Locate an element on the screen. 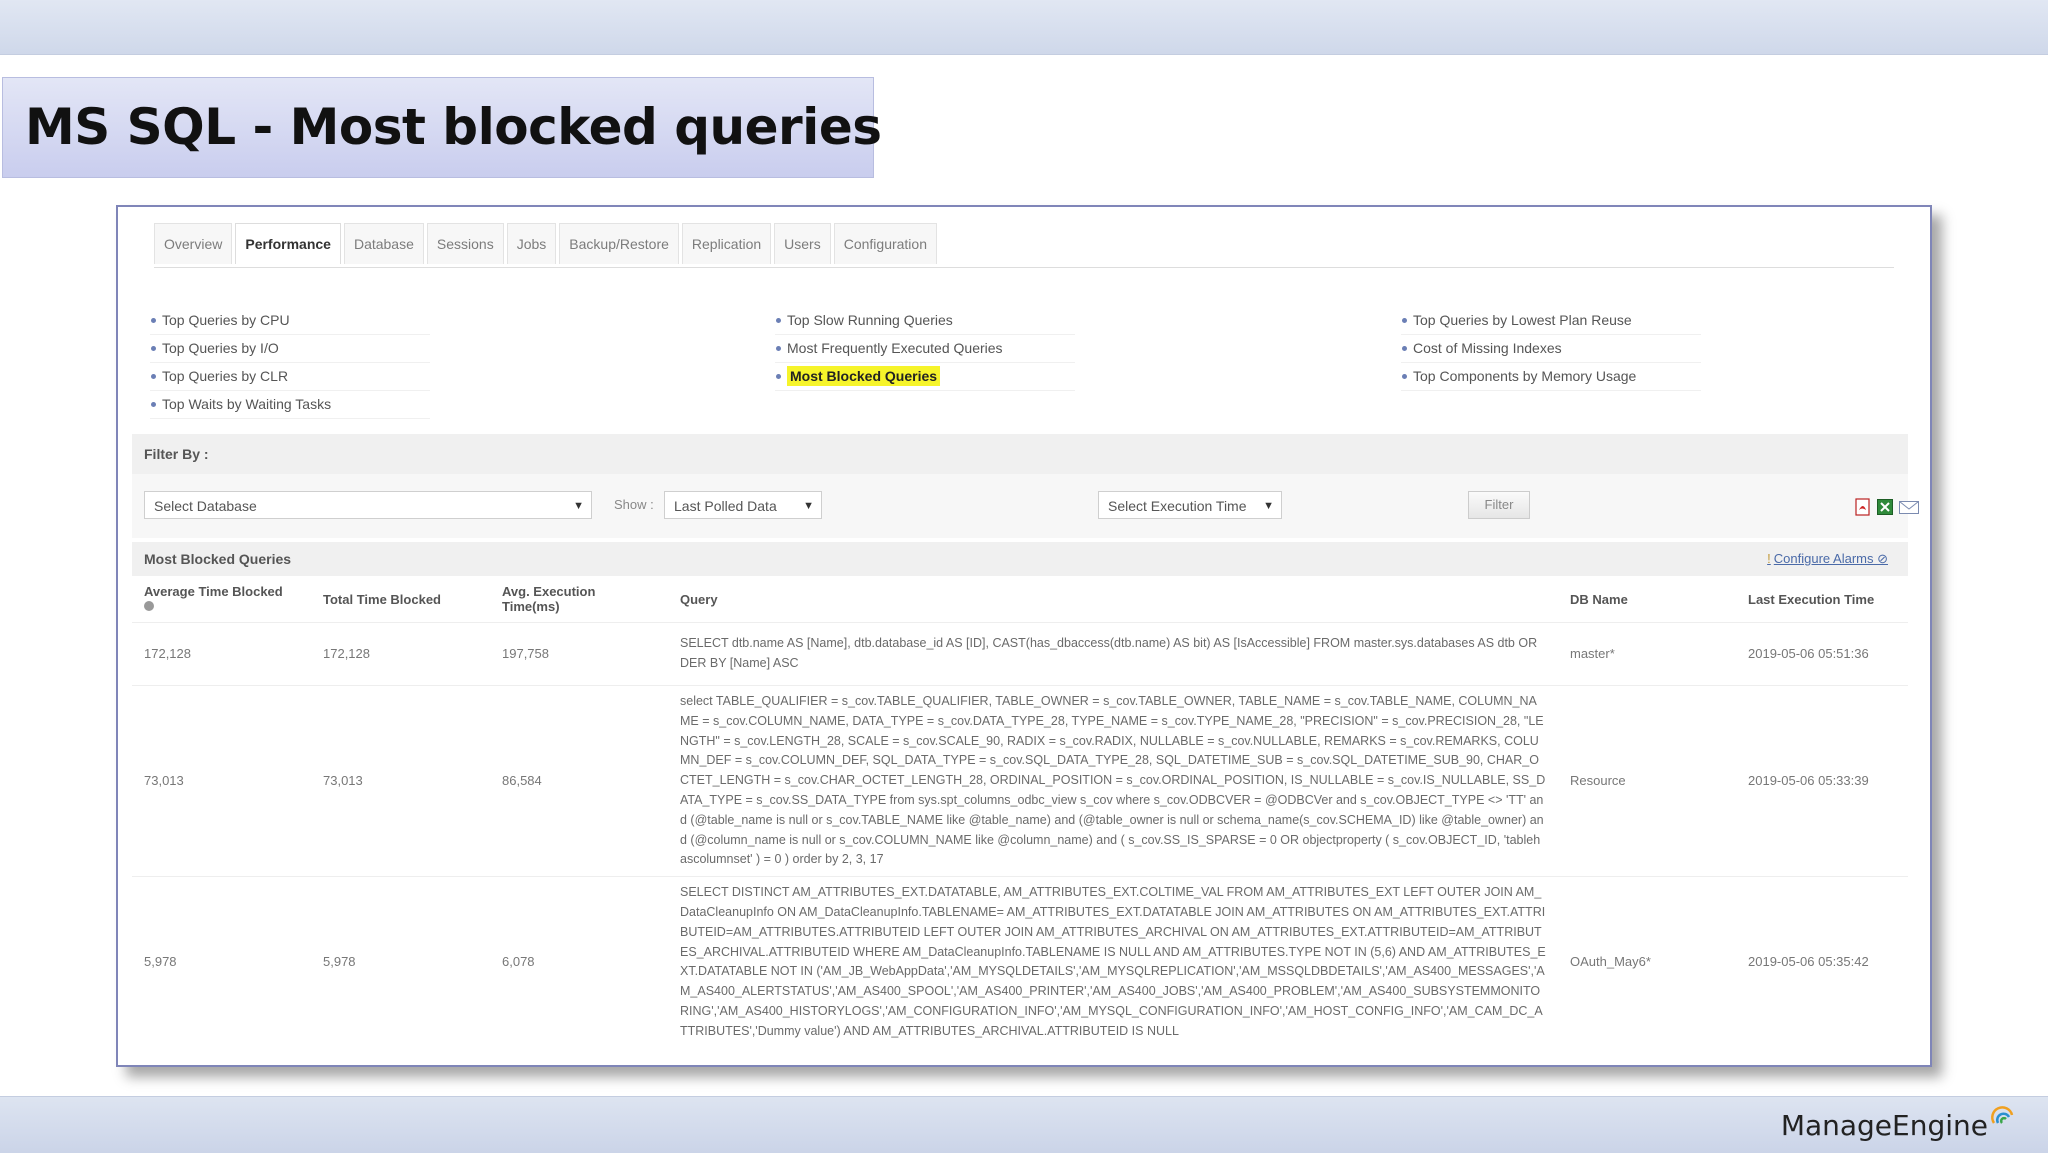  slide-title: MS SQL - Most blocked queries is located at coordinates (453, 127).